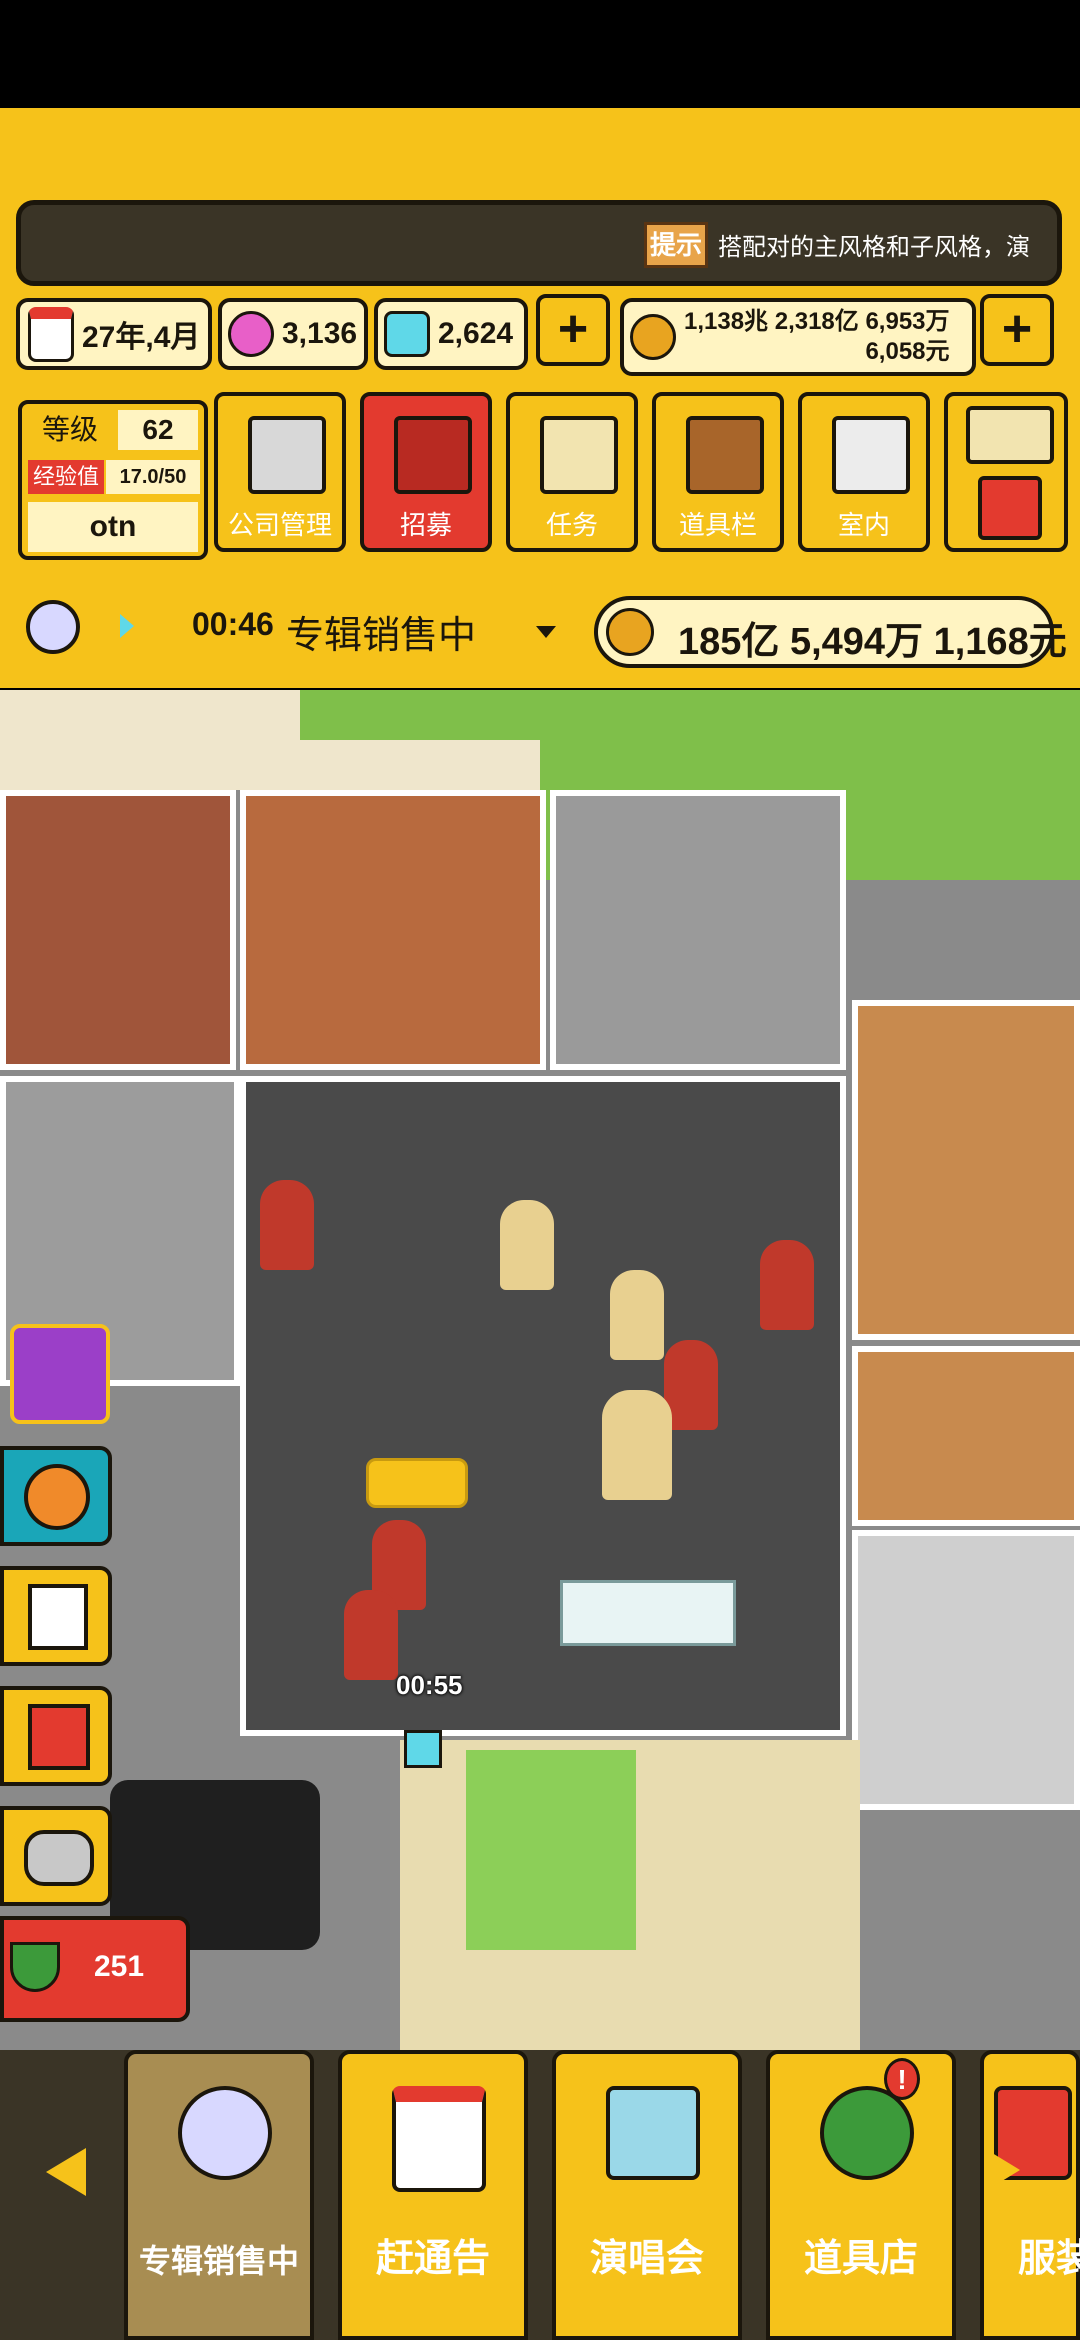 This screenshot has width=1080, height=2340. I want to click on pink-gem-display: 3,136, so click(293, 334).